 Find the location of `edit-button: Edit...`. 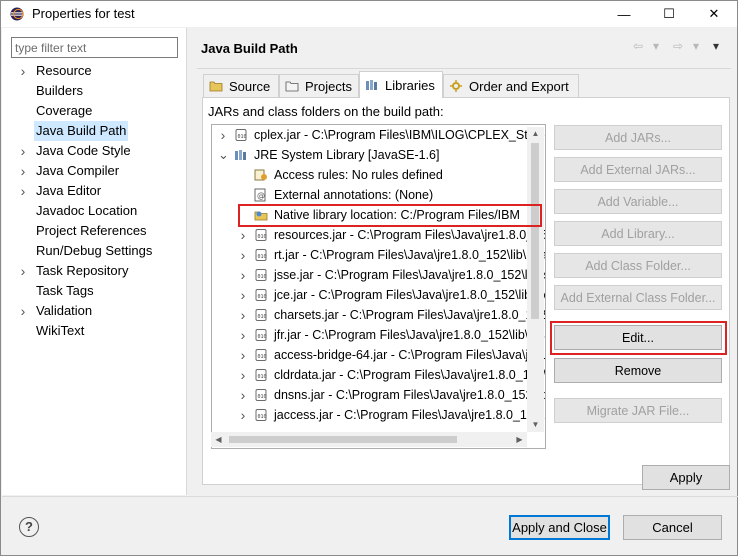

edit-button: Edit... is located at coordinates (638, 337).